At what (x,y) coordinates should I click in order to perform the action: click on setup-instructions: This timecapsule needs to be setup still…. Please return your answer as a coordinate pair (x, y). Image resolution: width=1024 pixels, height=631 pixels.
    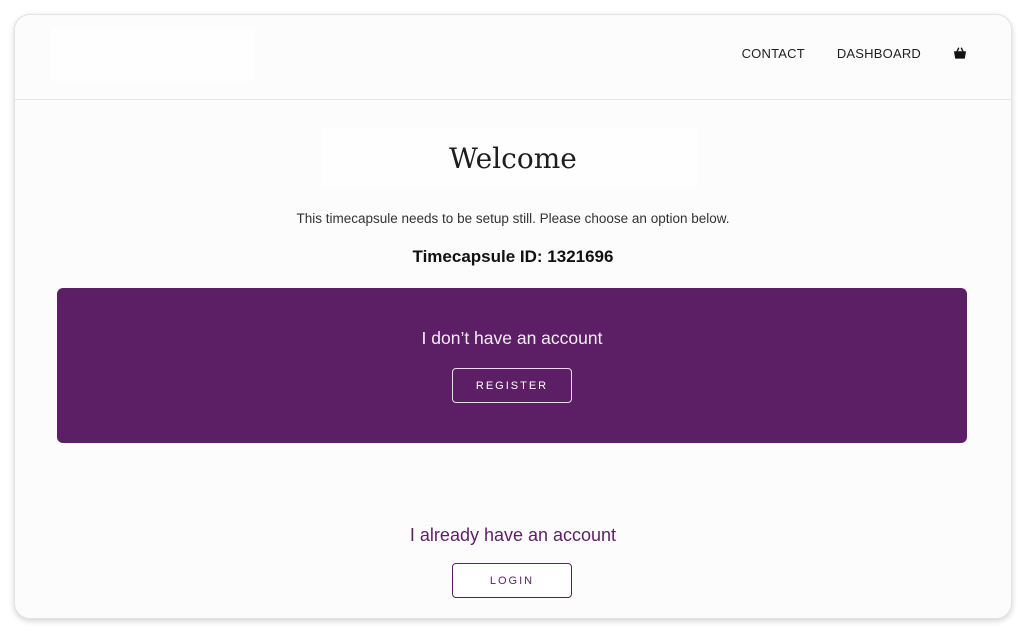
    Looking at the image, I should click on (513, 218).